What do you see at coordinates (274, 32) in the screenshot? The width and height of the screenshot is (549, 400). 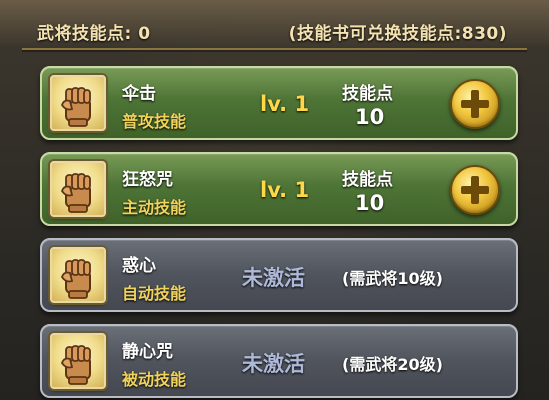 I see `skill-points-header: 武将技能点: 0 (技能书可兑换技能点:830)` at bounding box center [274, 32].